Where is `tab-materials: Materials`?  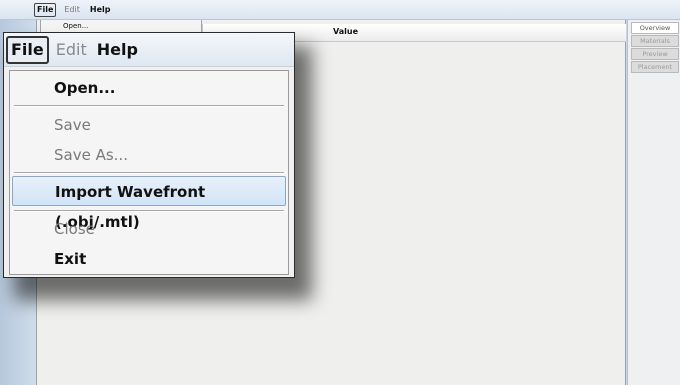
tab-materials: Materials is located at coordinates (655, 41).